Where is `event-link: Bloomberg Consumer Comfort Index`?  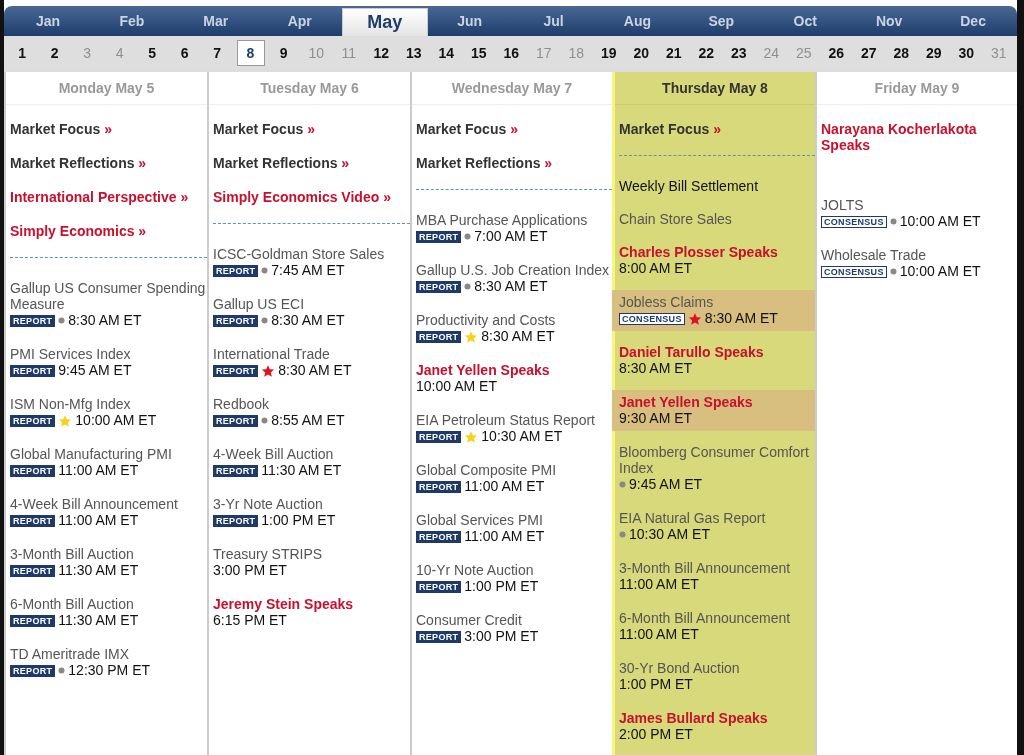 event-link: Bloomberg Consumer Comfort Index is located at coordinates (717, 460).